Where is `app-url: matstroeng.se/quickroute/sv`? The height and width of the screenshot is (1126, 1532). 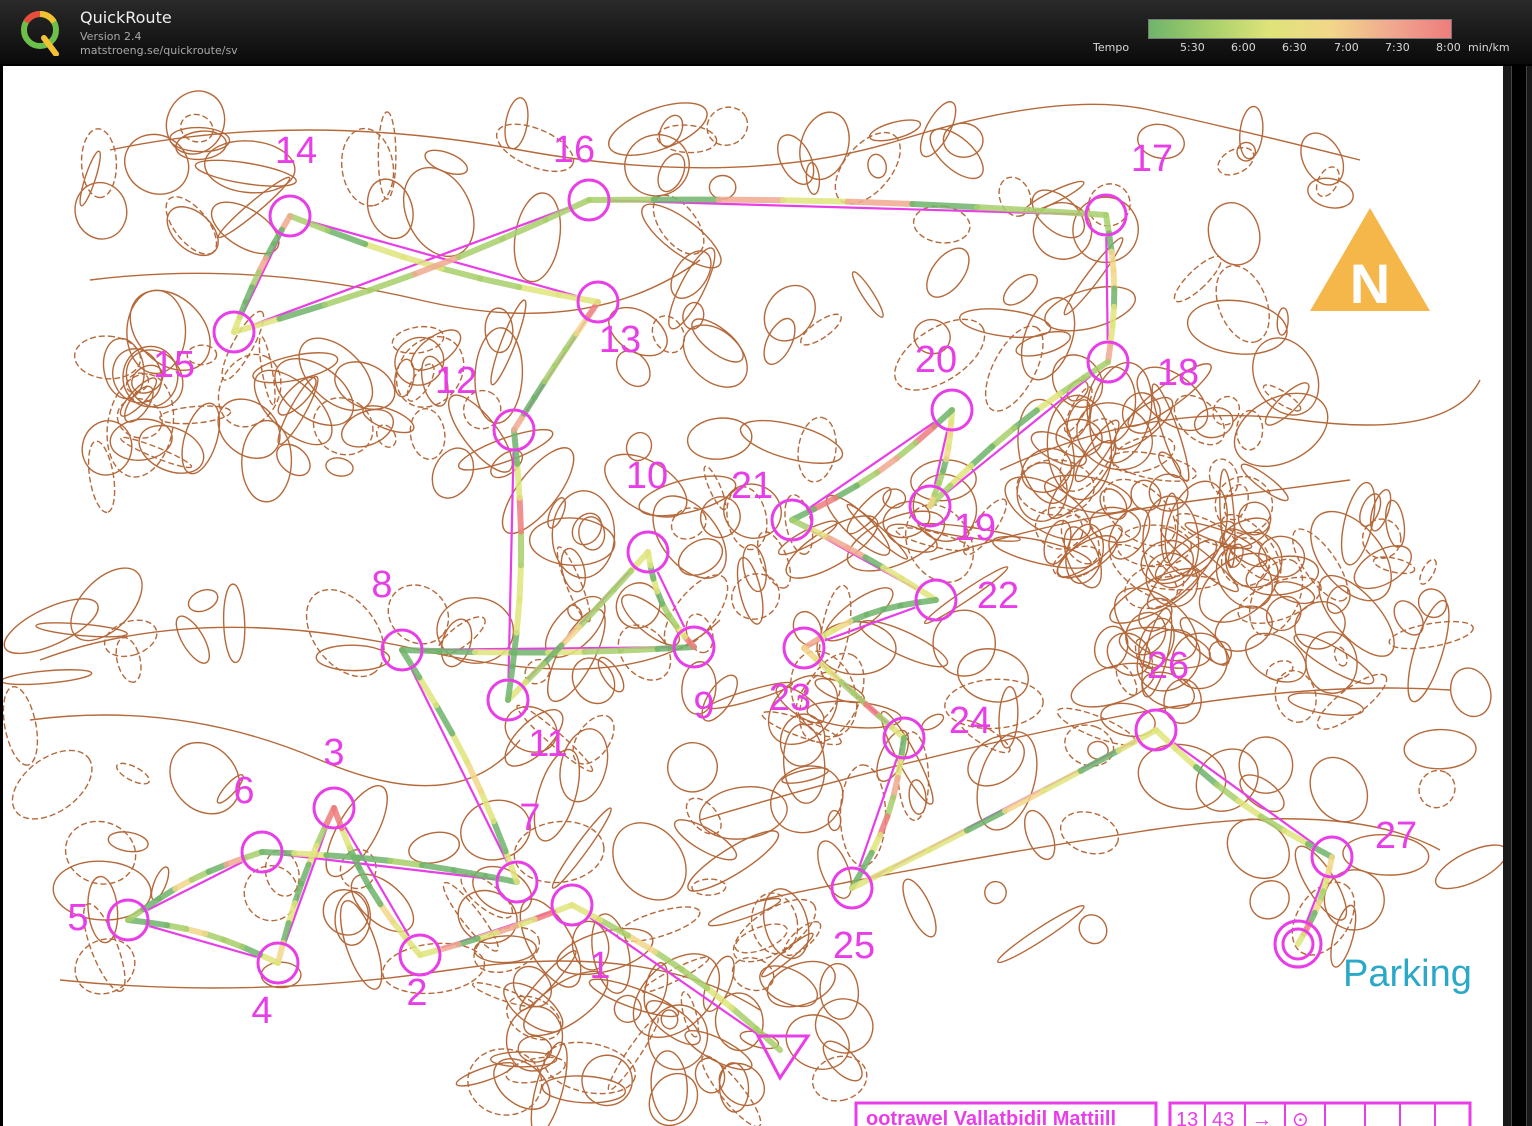
app-url: matstroeng.se/quickroute/sv is located at coordinates (159, 50).